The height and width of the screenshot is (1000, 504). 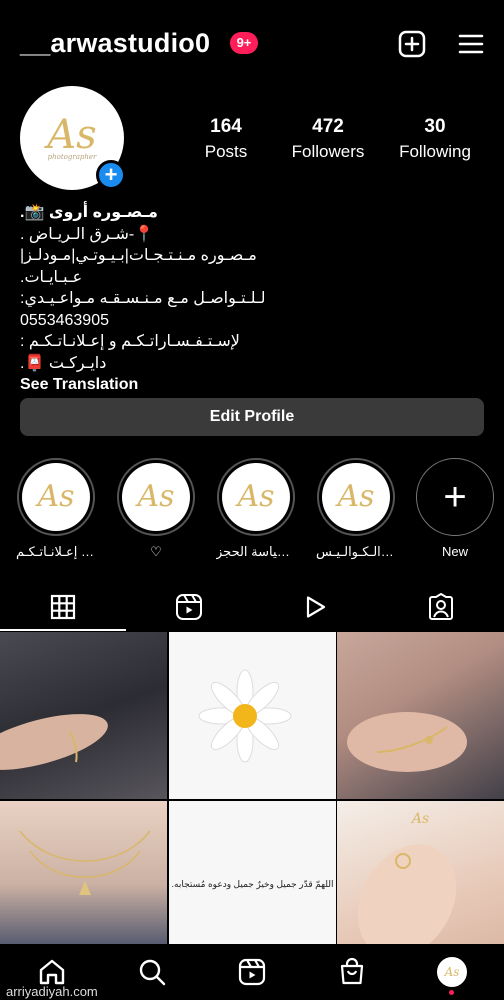 I want to click on bio-phone: 0553463905, so click(x=160, y=321).